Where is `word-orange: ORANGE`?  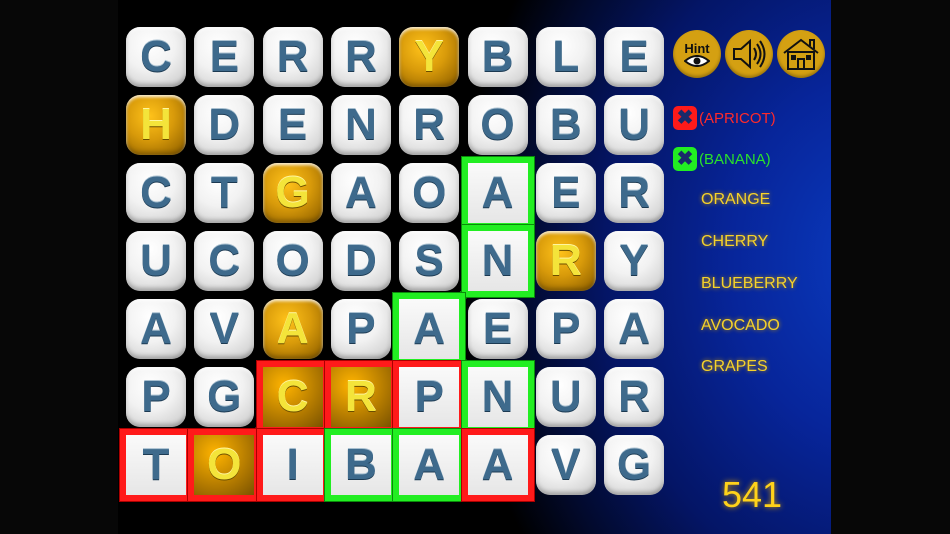
word-orange: ORANGE is located at coordinates (736, 199).